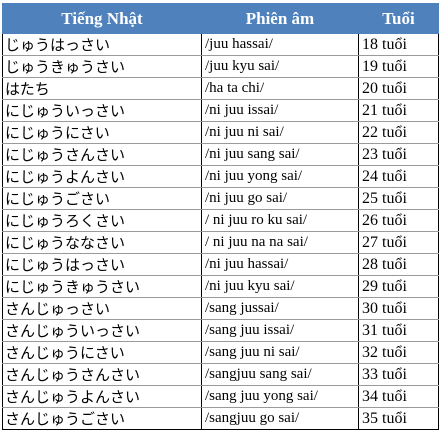 Image resolution: width=442 pixels, height=438 pixels. I want to click on table-row: さんじゅういっさい/sang juu issai/31 tuổi, so click(220, 330).